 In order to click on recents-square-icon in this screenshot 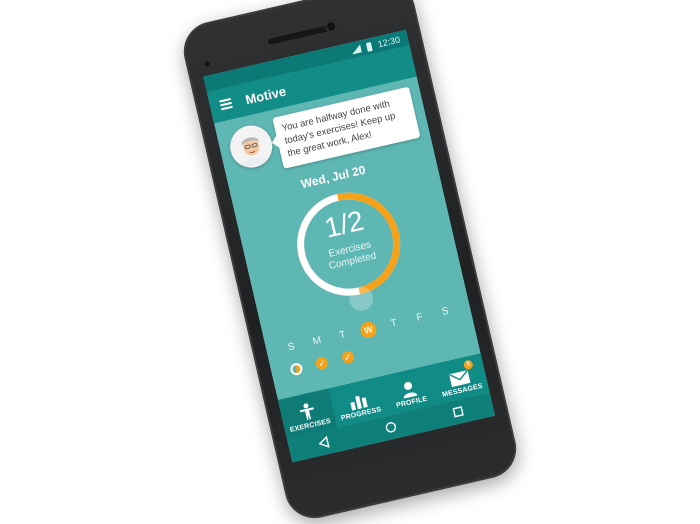, I will do `click(458, 412)`.